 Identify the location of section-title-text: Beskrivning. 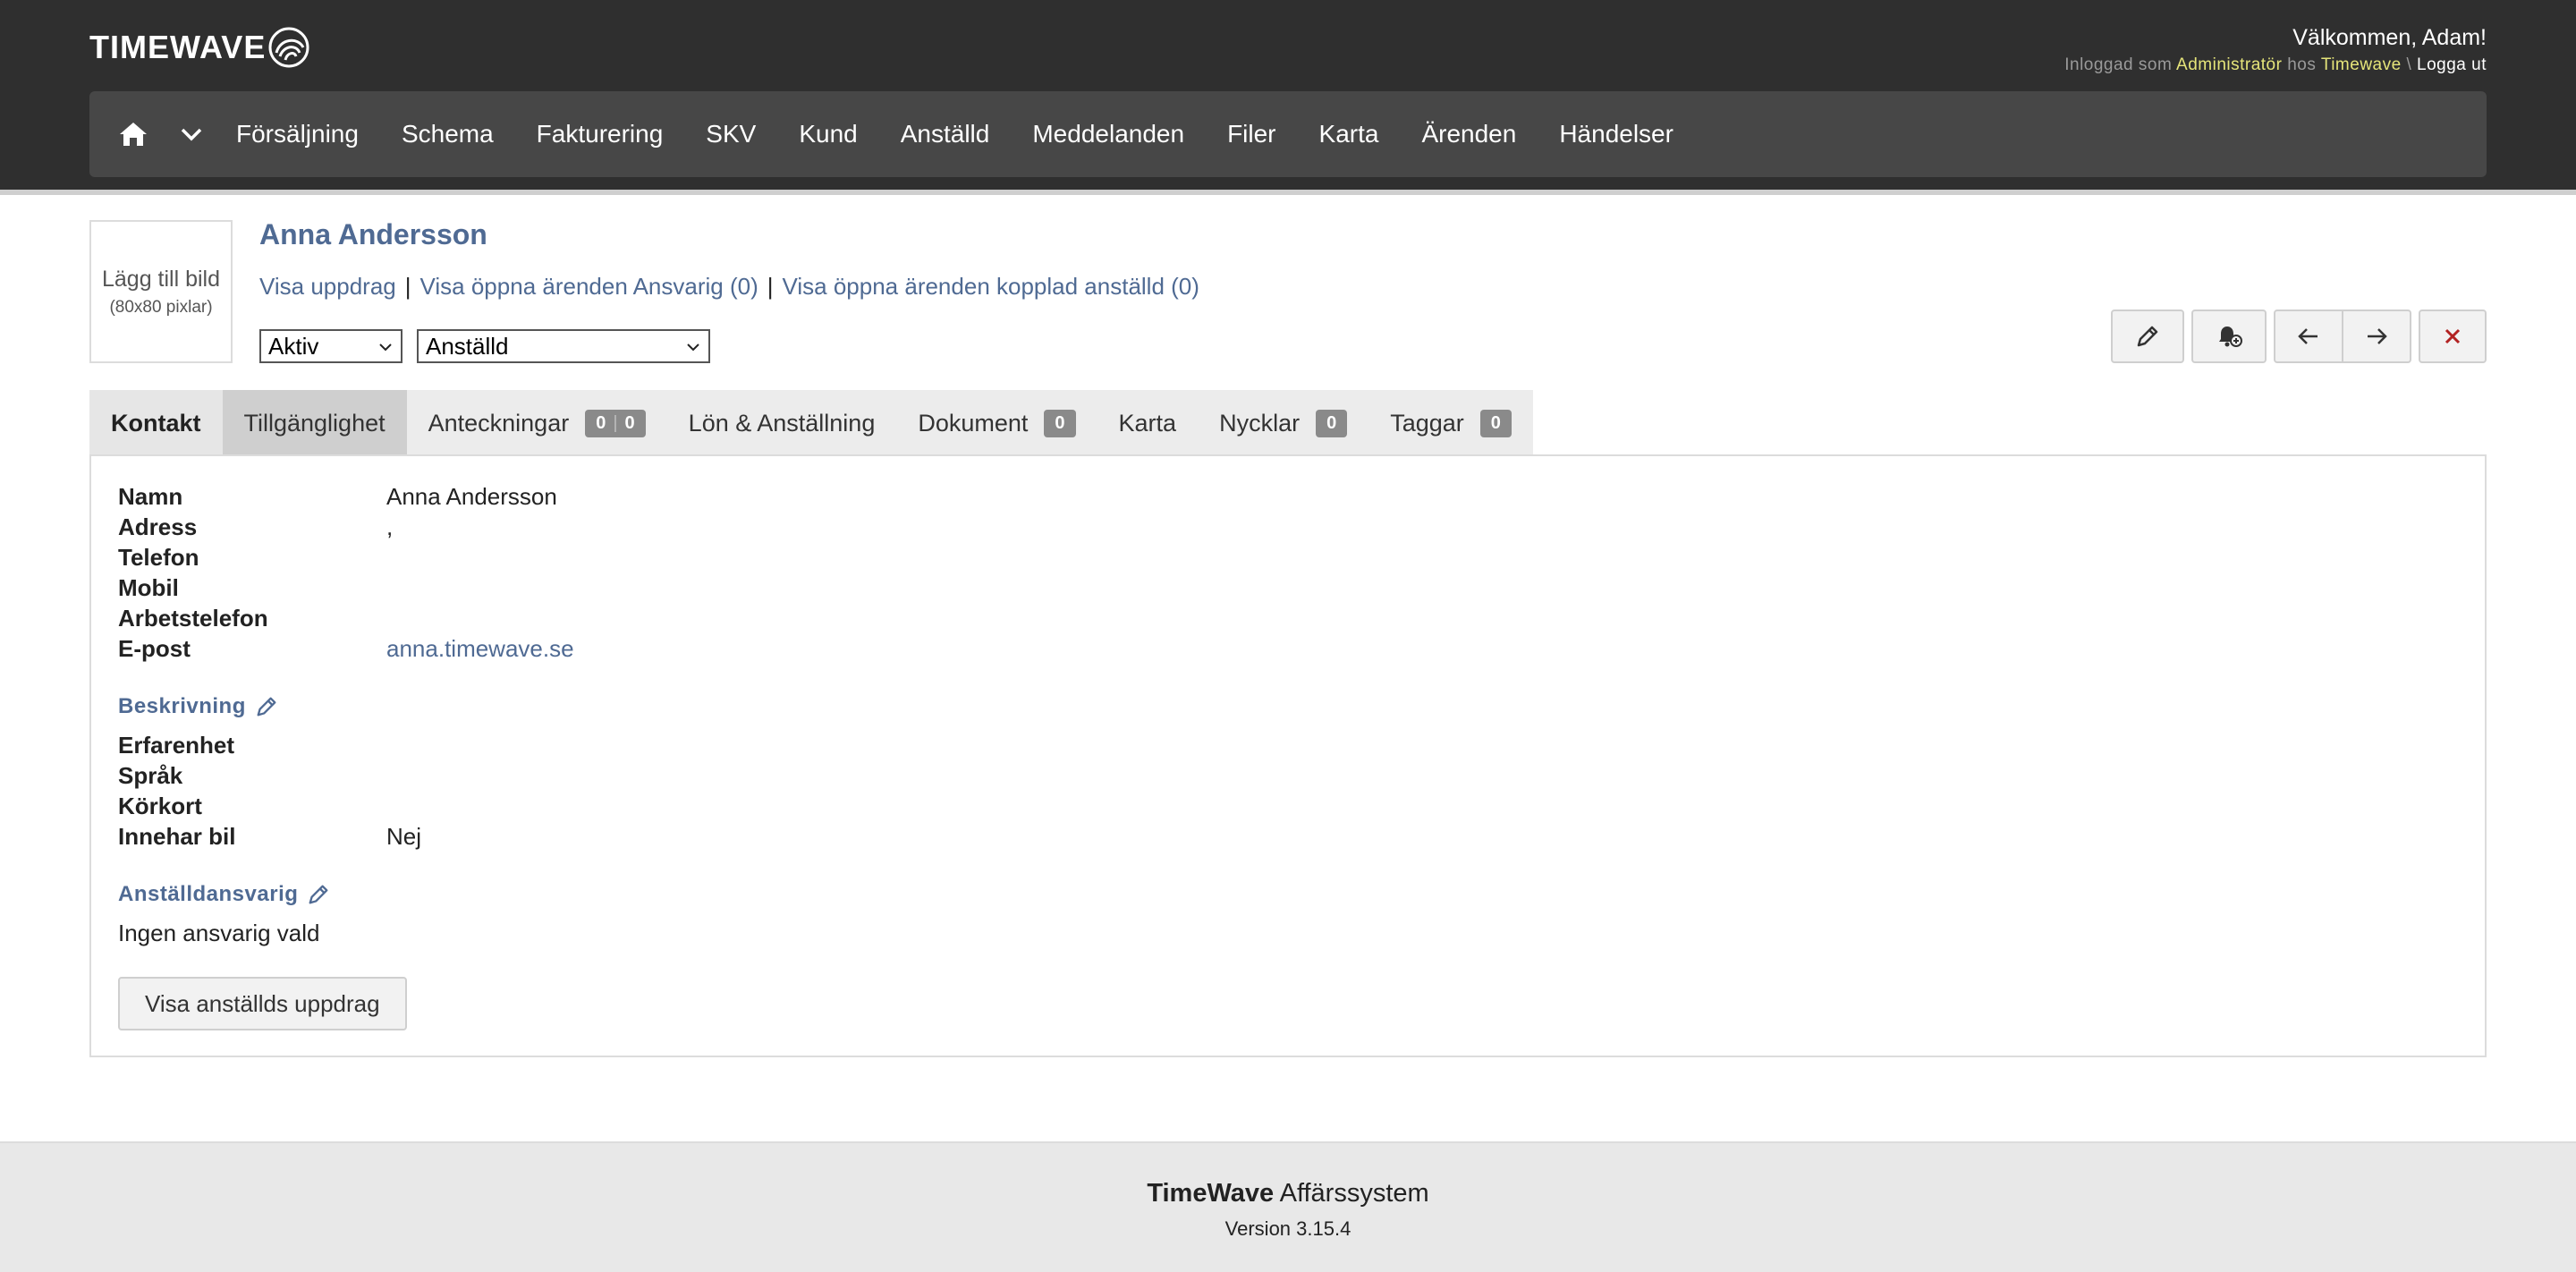
(182, 706).